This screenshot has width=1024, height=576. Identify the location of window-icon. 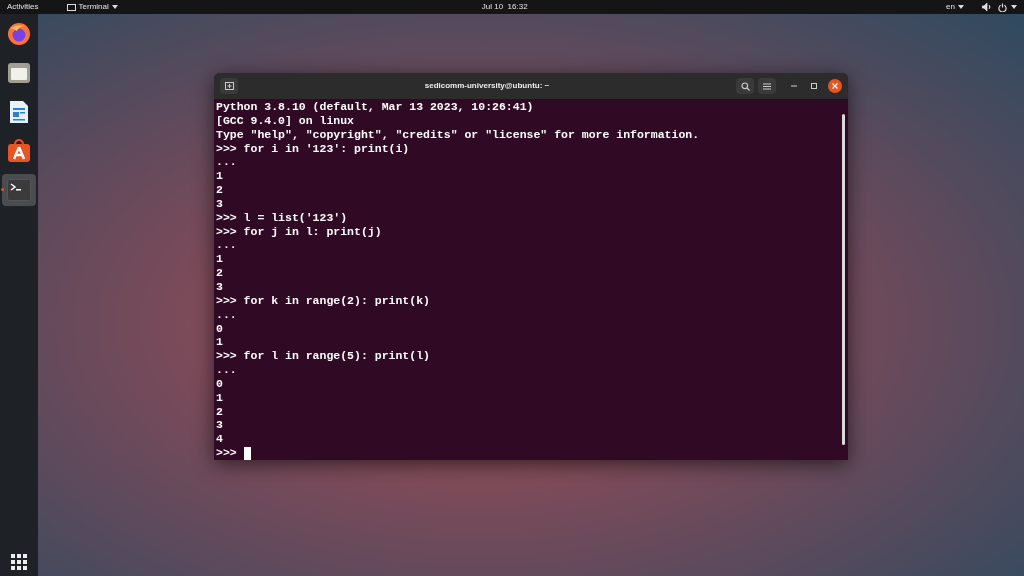
(71, 7).